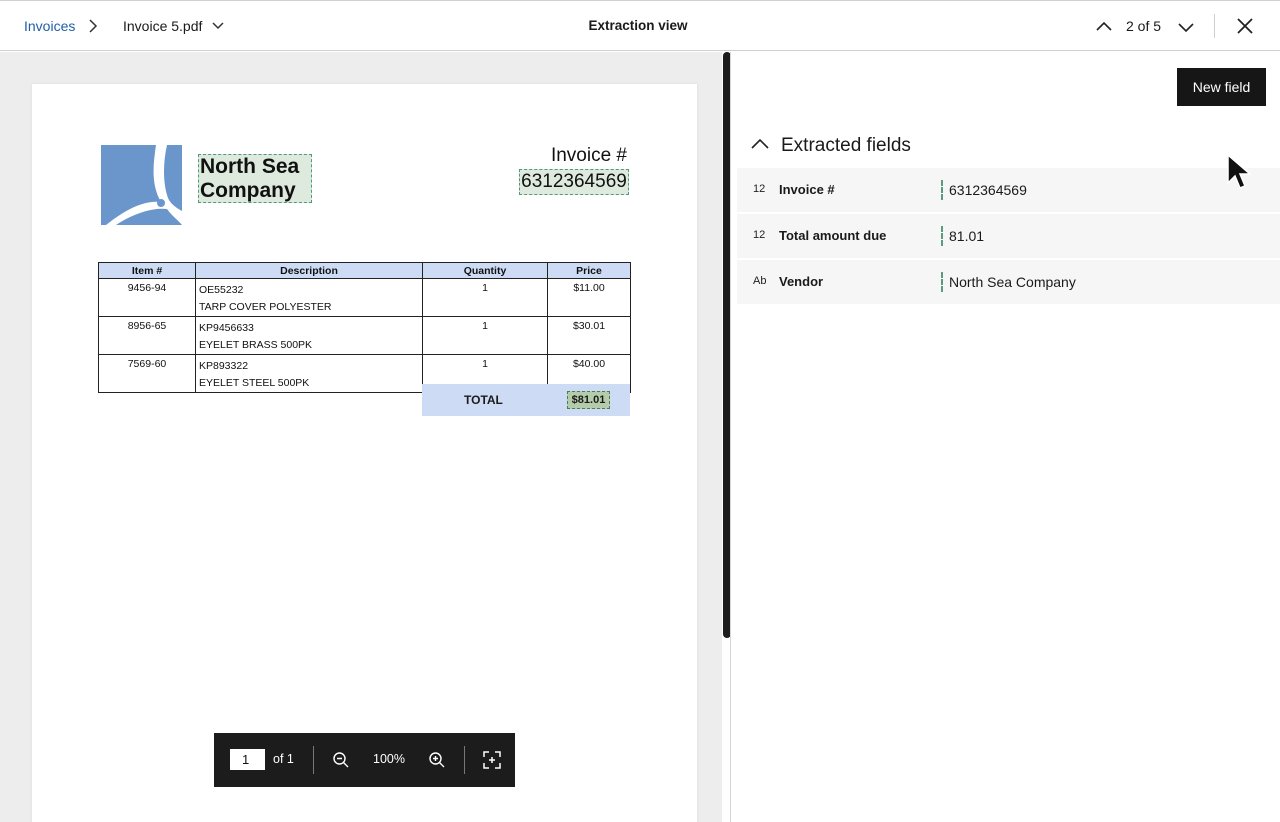 The height and width of the screenshot is (822, 1280). What do you see at coordinates (309, 297) in the screenshot?
I see `cell-description: OE55232 TARP COVER POLYESTER` at bounding box center [309, 297].